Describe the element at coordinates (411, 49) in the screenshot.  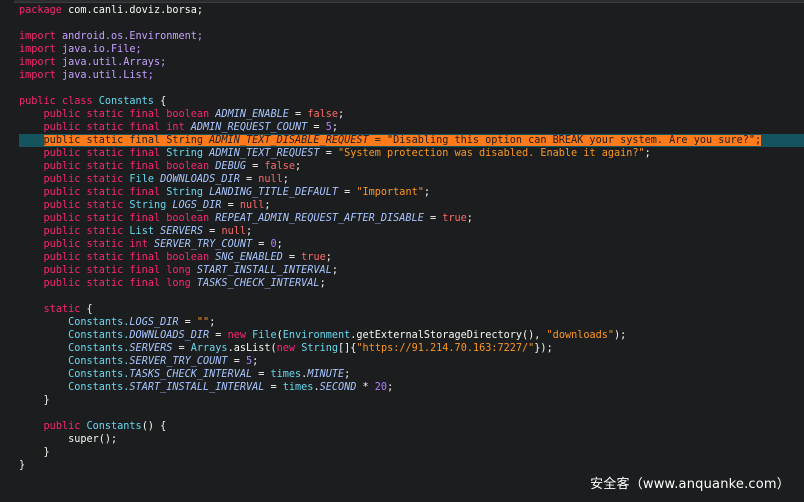
I see `code-line: import java.io.File;` at that location.